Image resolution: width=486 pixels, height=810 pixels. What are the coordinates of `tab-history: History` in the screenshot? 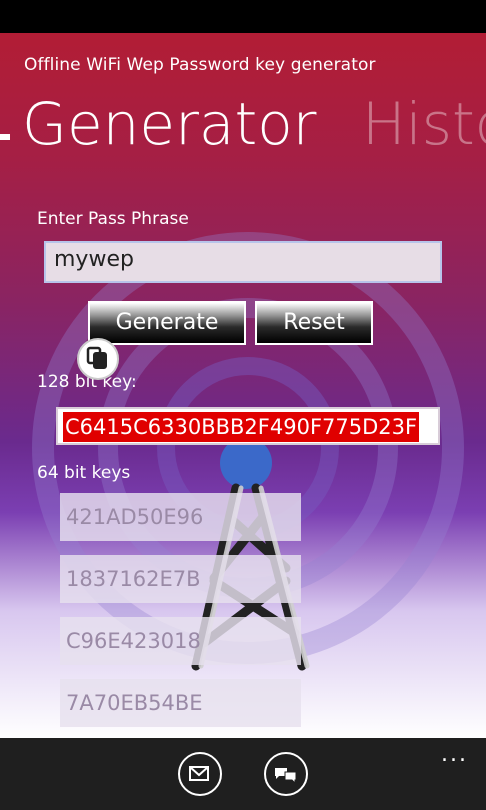 It's located at (424, 124).